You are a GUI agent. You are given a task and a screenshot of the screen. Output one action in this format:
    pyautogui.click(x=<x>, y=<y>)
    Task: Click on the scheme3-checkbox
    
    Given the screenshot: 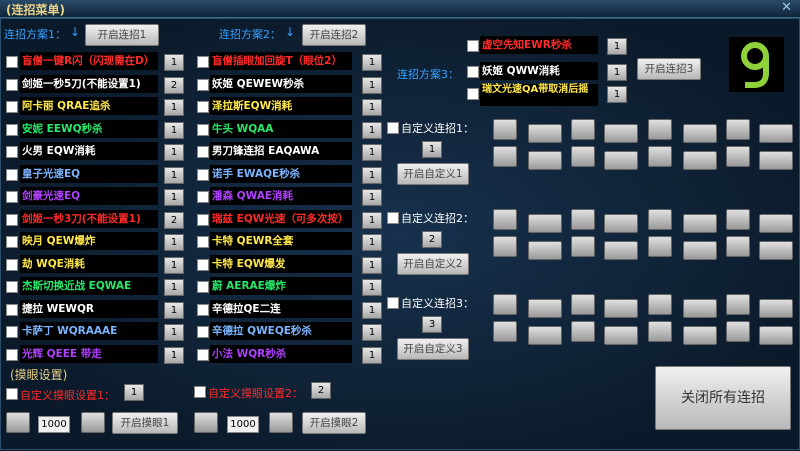 What is the action you would take?
    pyautogui.click(x=473, y=72)
    